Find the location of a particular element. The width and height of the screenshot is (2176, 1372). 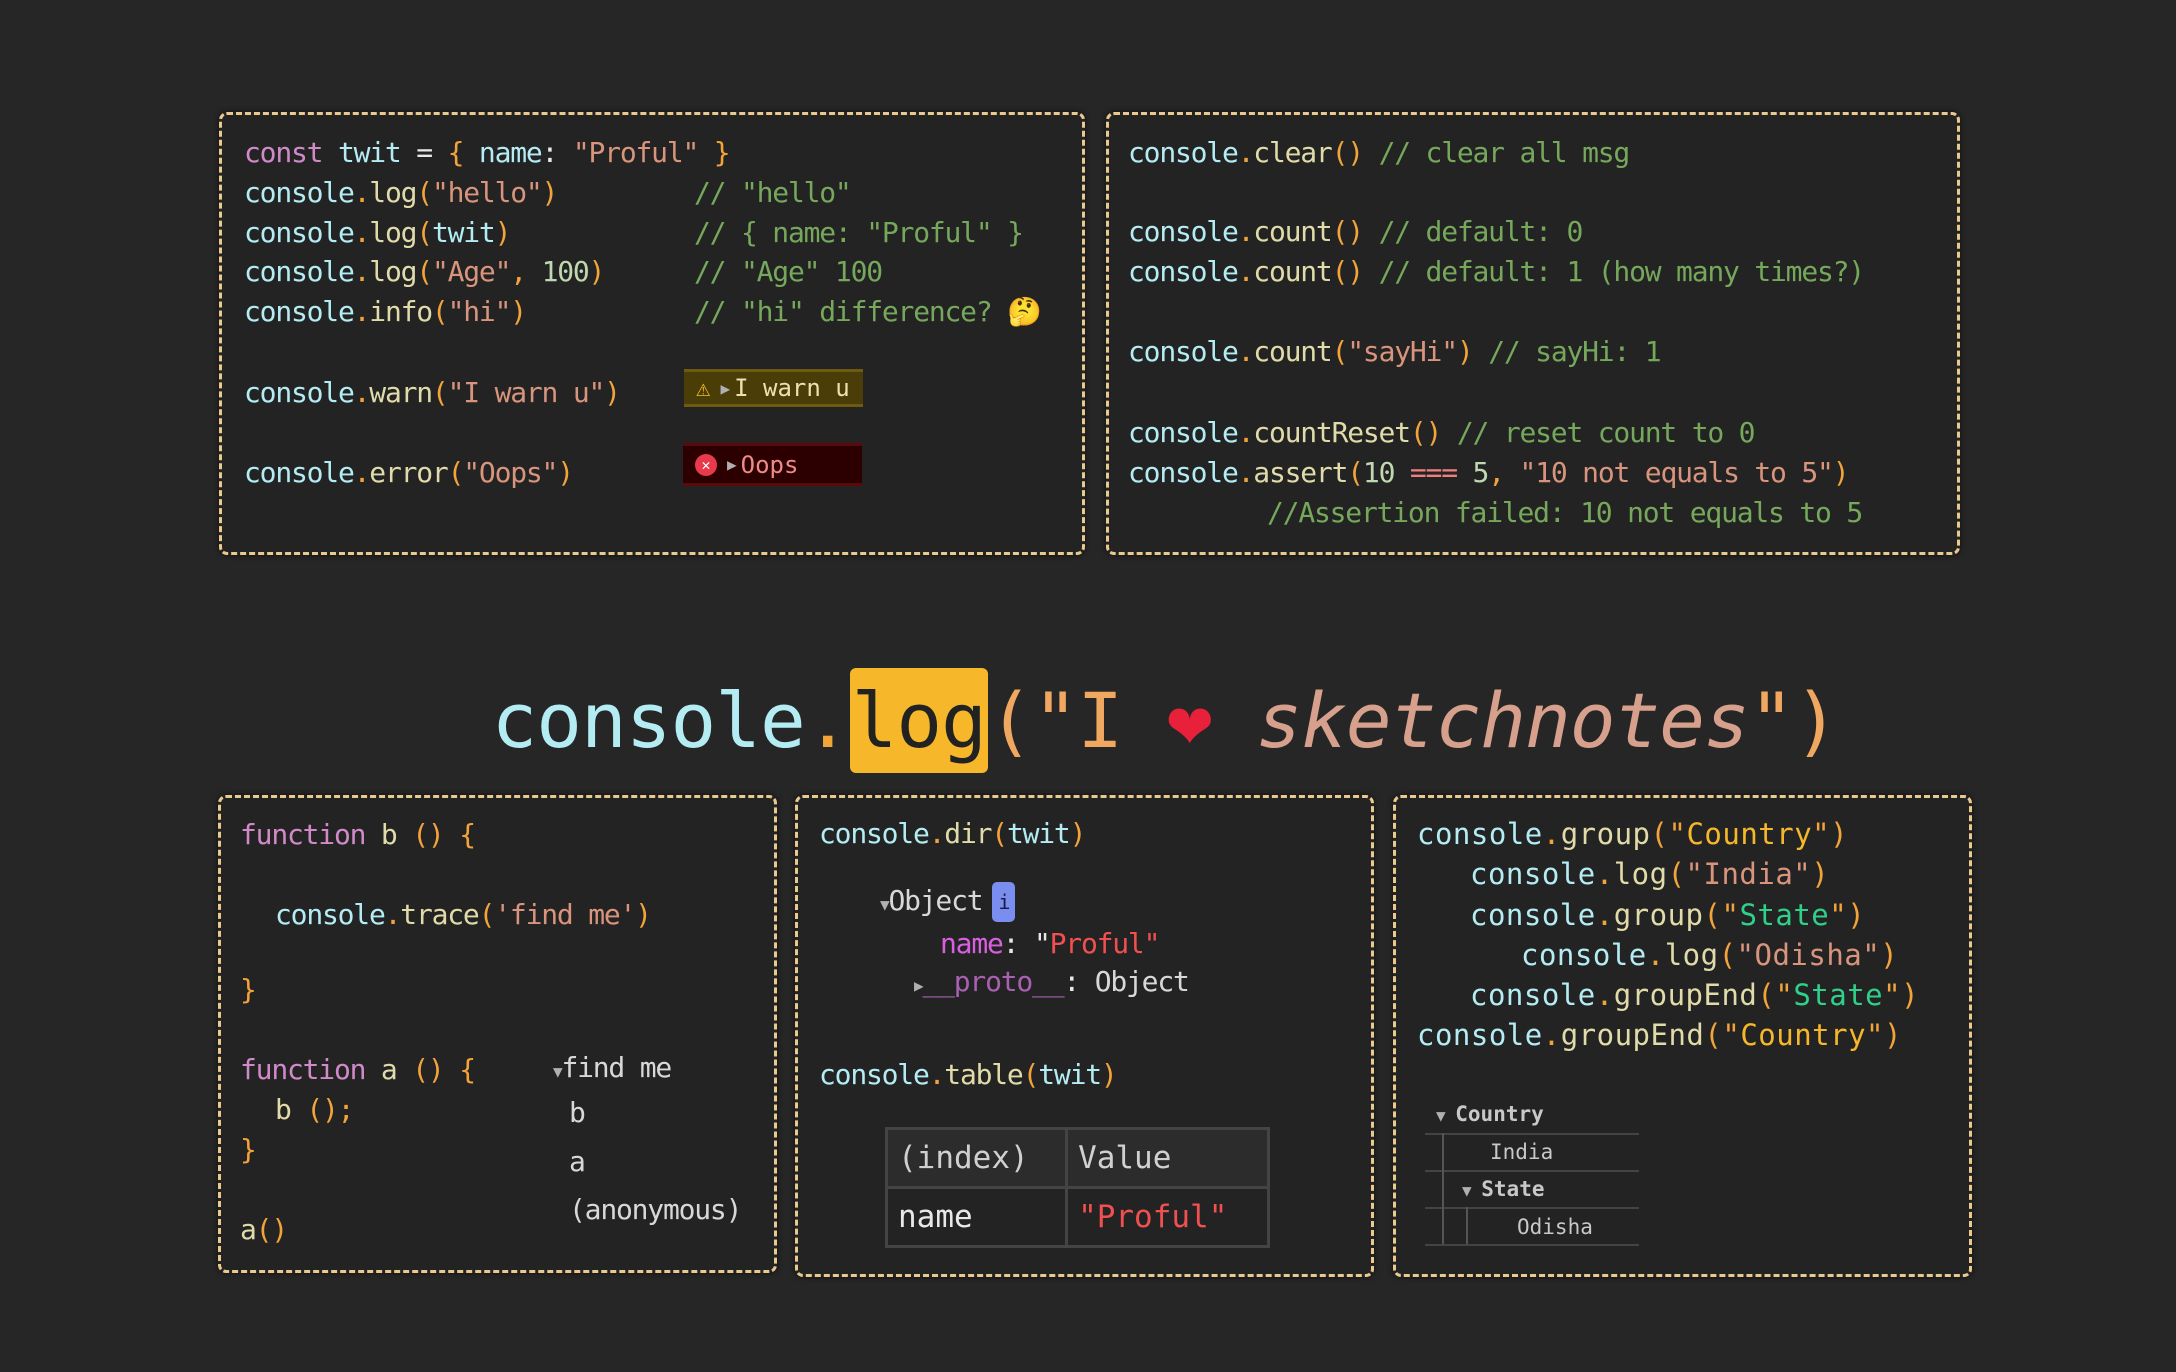

code-token: group is located at coordinates (1605, 834).